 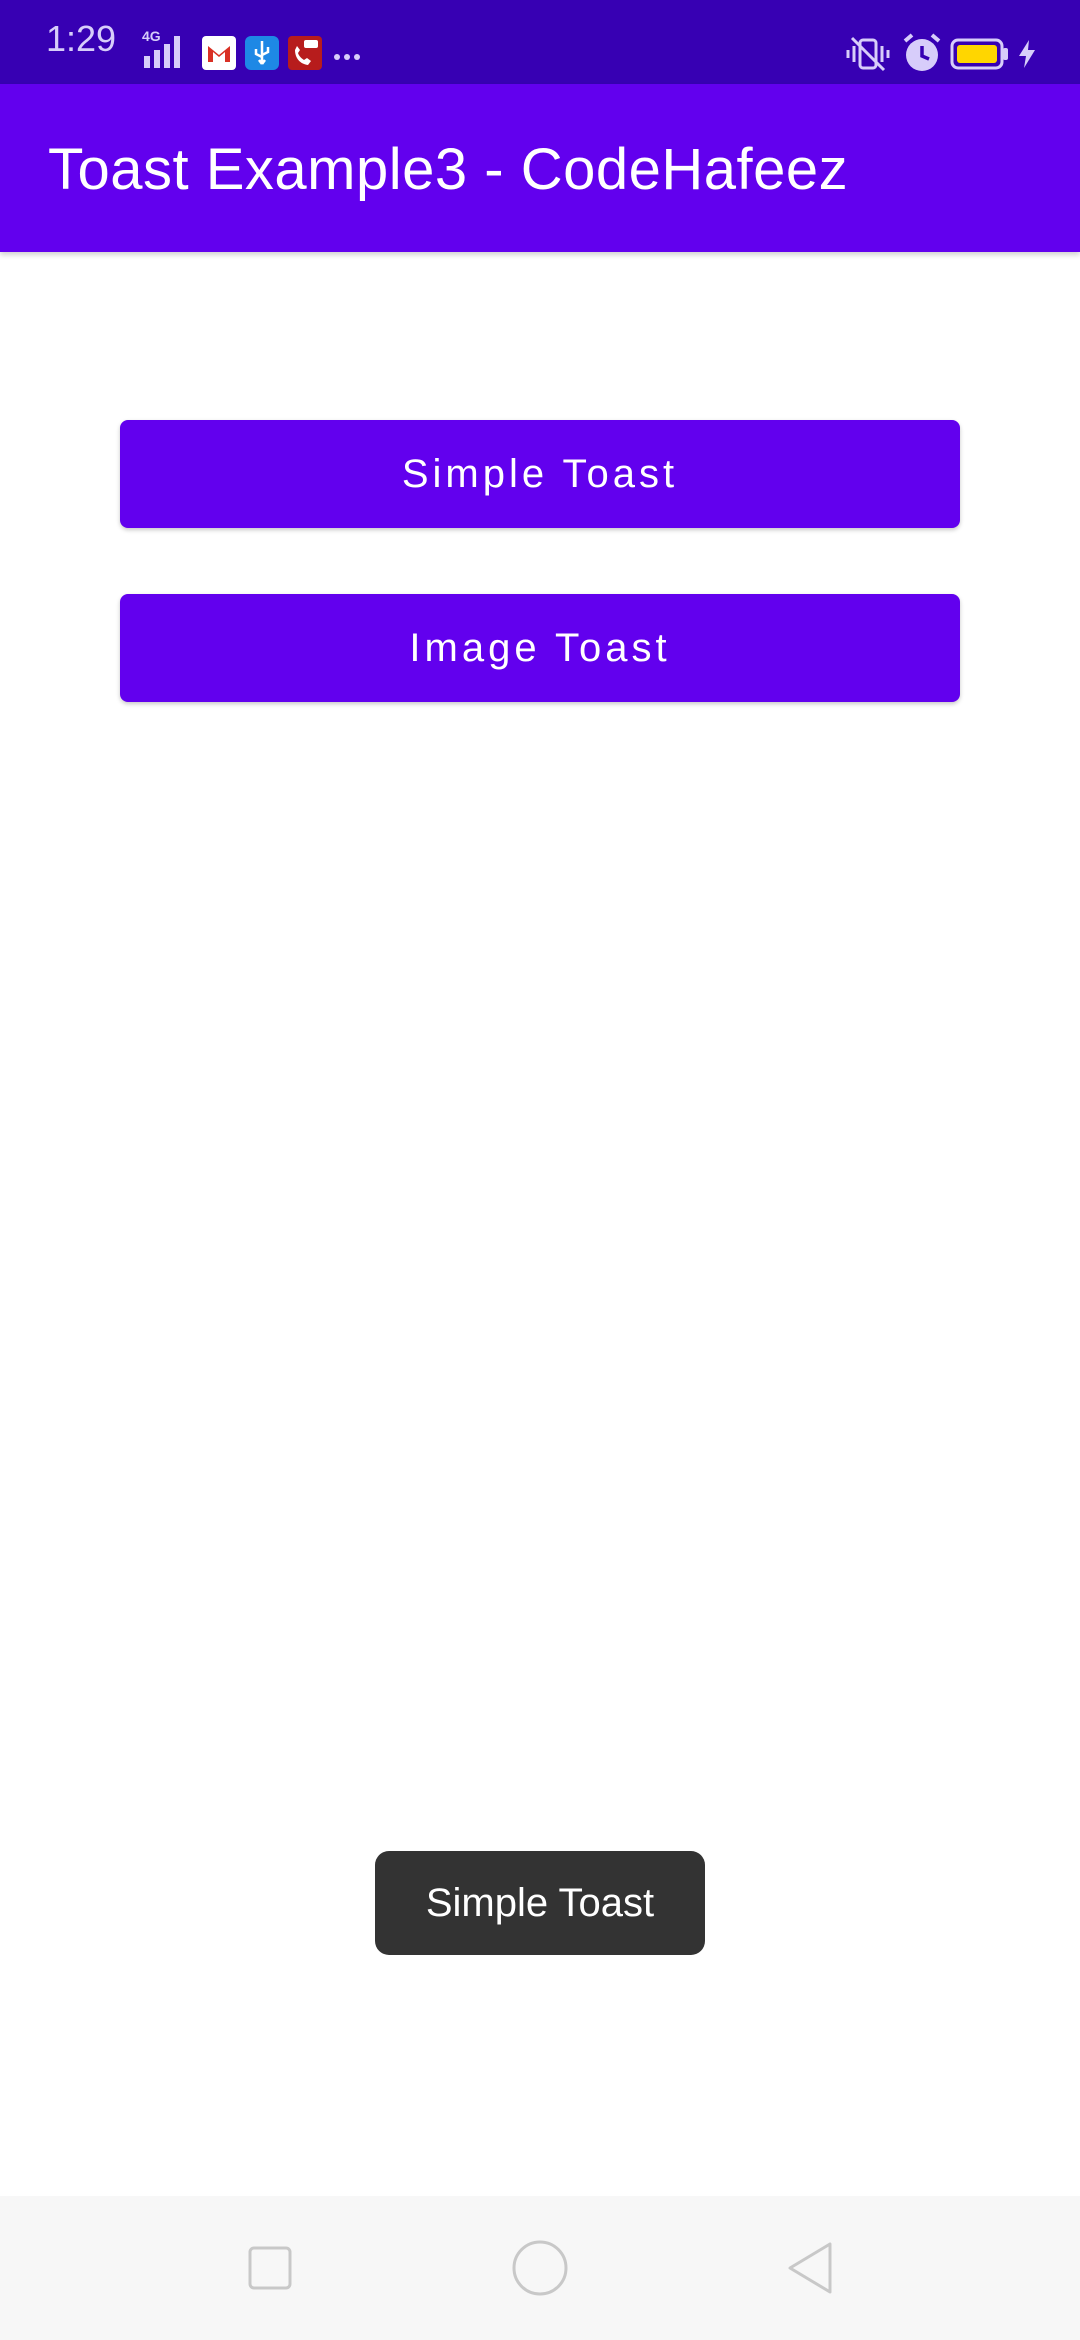 What do you see at coordinates (448, 169) in the screenshot?
I see `app-title: Toast Example3 - CodeHafeez` at bounding box center [448, 169].